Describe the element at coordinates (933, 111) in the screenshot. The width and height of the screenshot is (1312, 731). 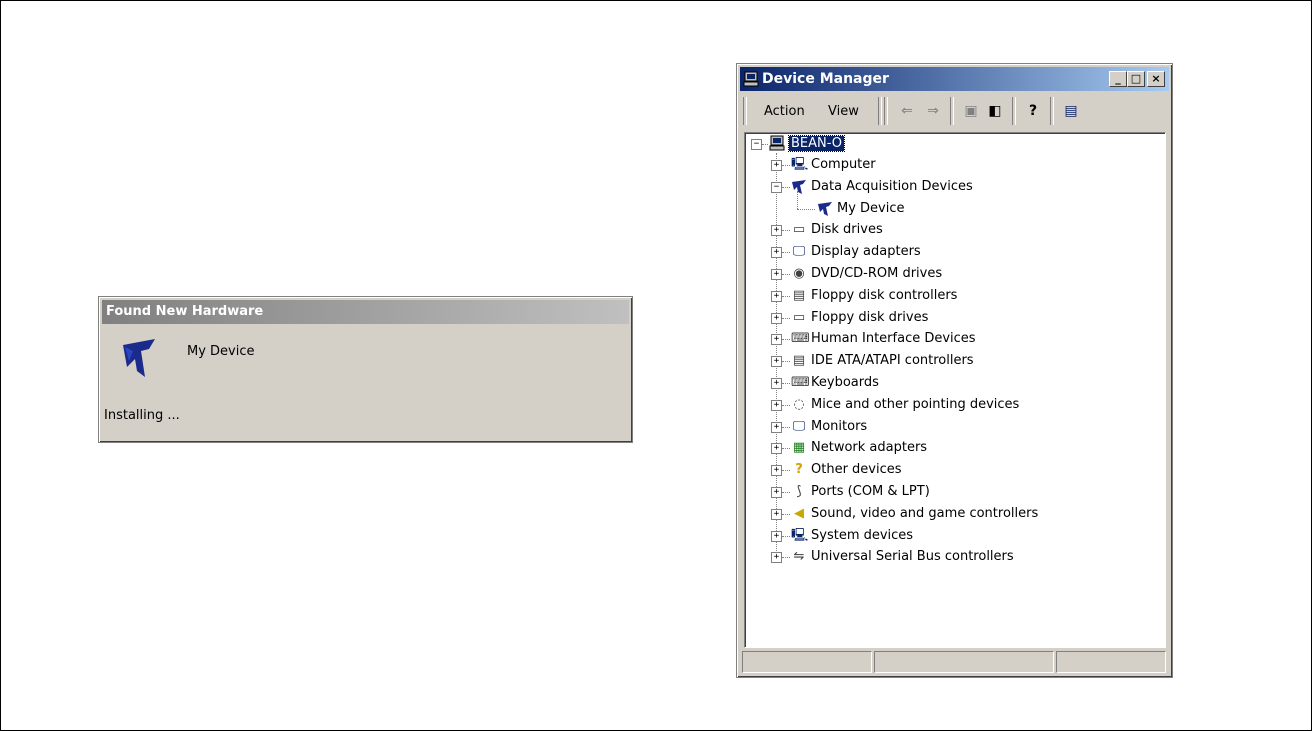
I see `forward-icon: ⇒` at that location.